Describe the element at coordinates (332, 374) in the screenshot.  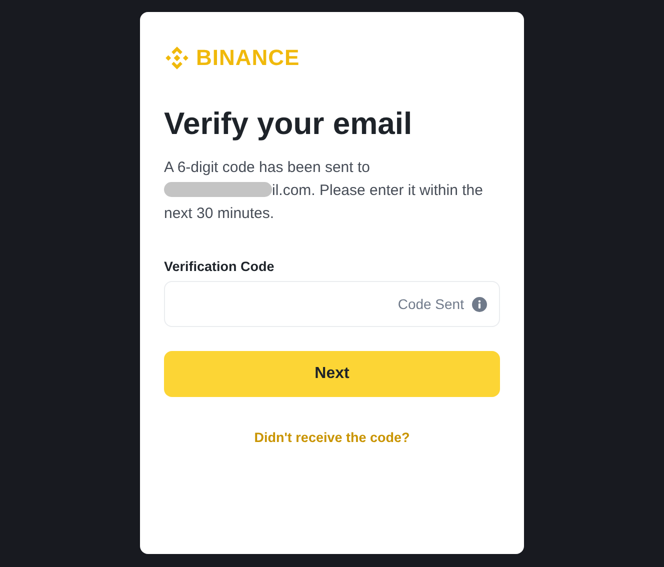
I see `next-button: Next` at that location.